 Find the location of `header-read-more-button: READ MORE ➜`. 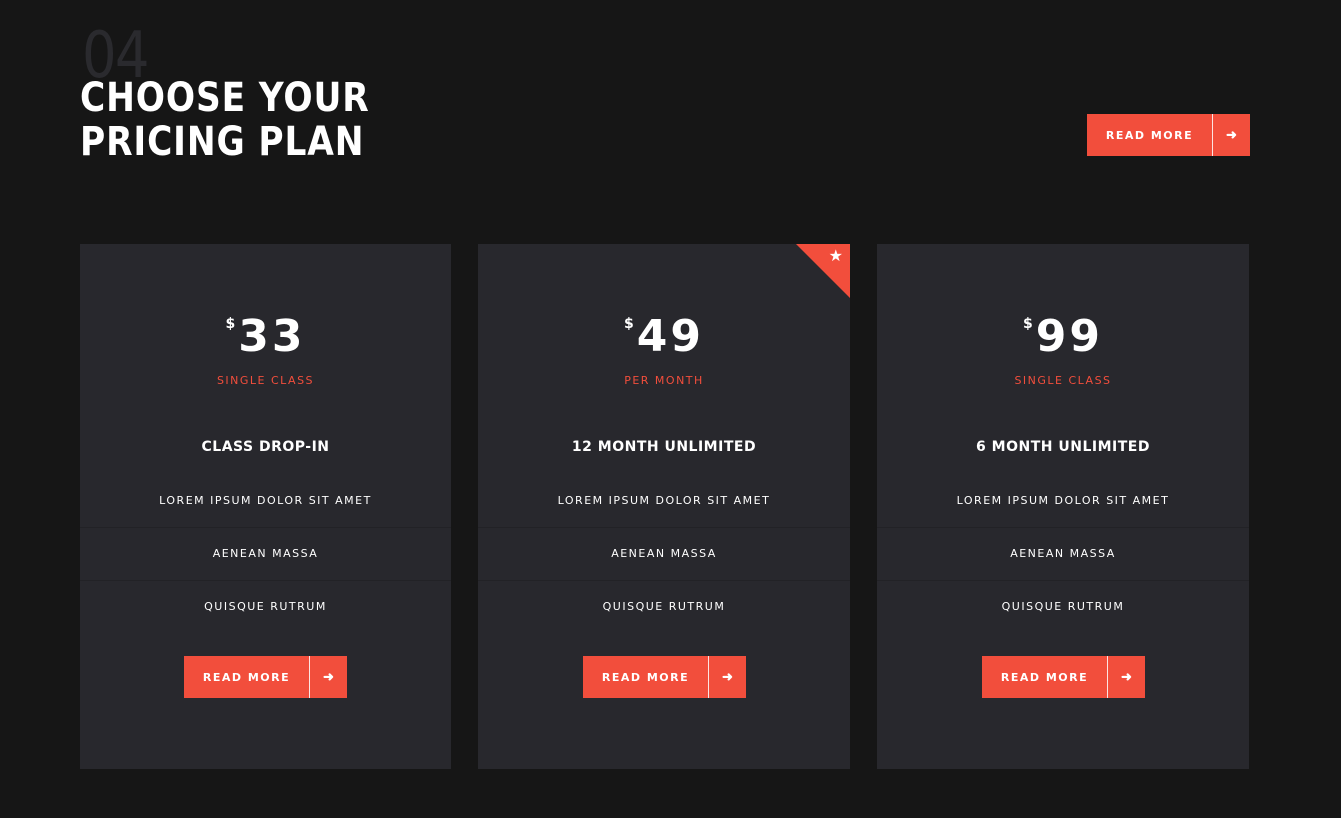

header-read-more-button: READ MORE ➜ is located at coordinates (1168, 135).